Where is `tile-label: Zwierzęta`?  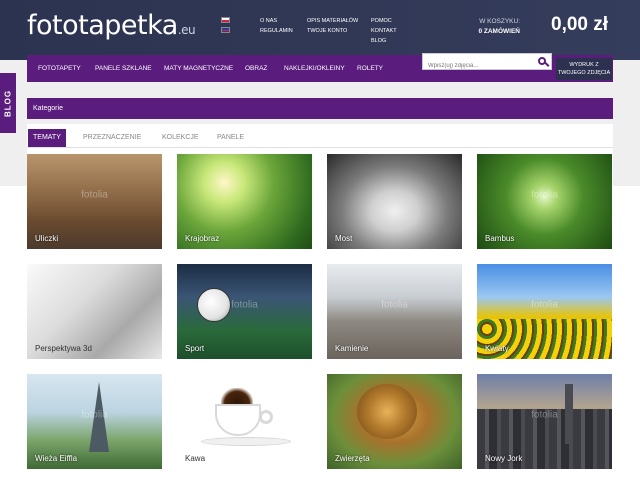 tile-label: Zwierzęta is located at coordinates (352, 458).